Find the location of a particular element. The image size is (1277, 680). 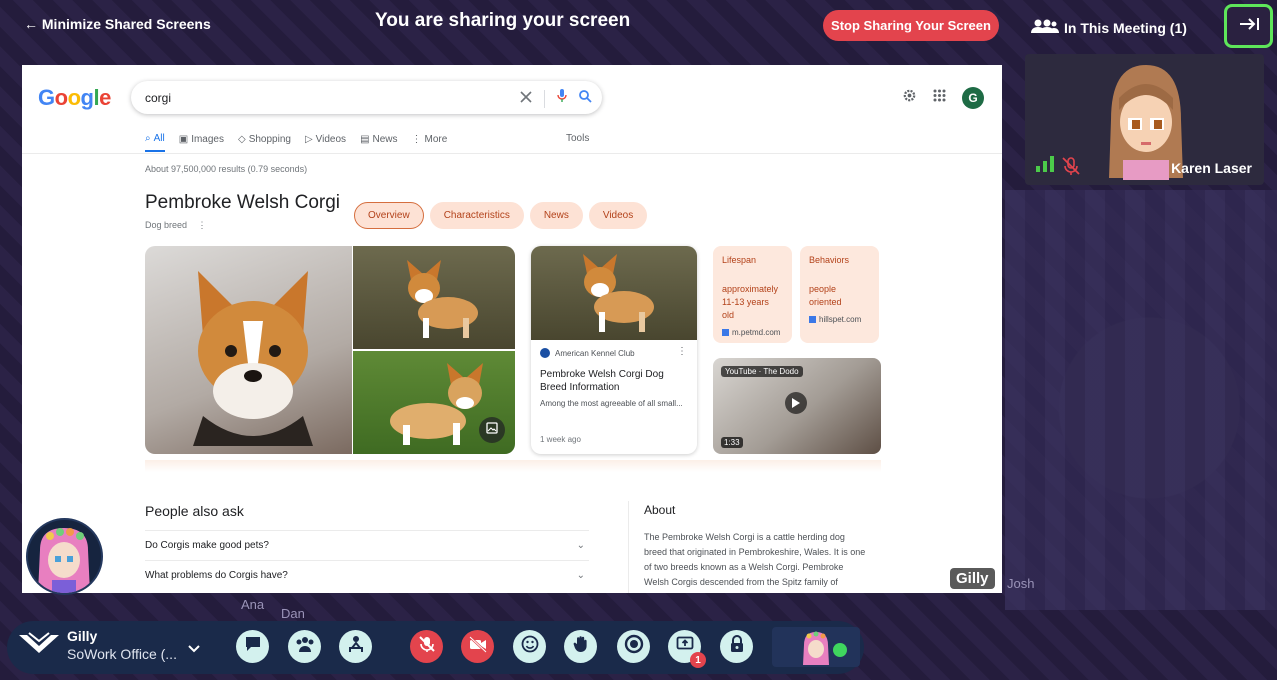

video-source: YouTube · The Dodo is located at coordinates (762, 371).